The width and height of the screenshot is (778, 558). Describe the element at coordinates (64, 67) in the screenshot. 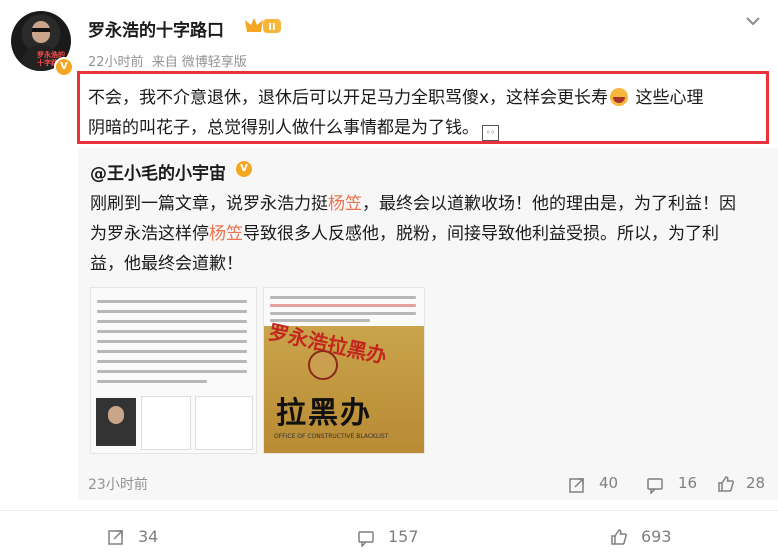

I see `verified-badge-icon: V` at that location.